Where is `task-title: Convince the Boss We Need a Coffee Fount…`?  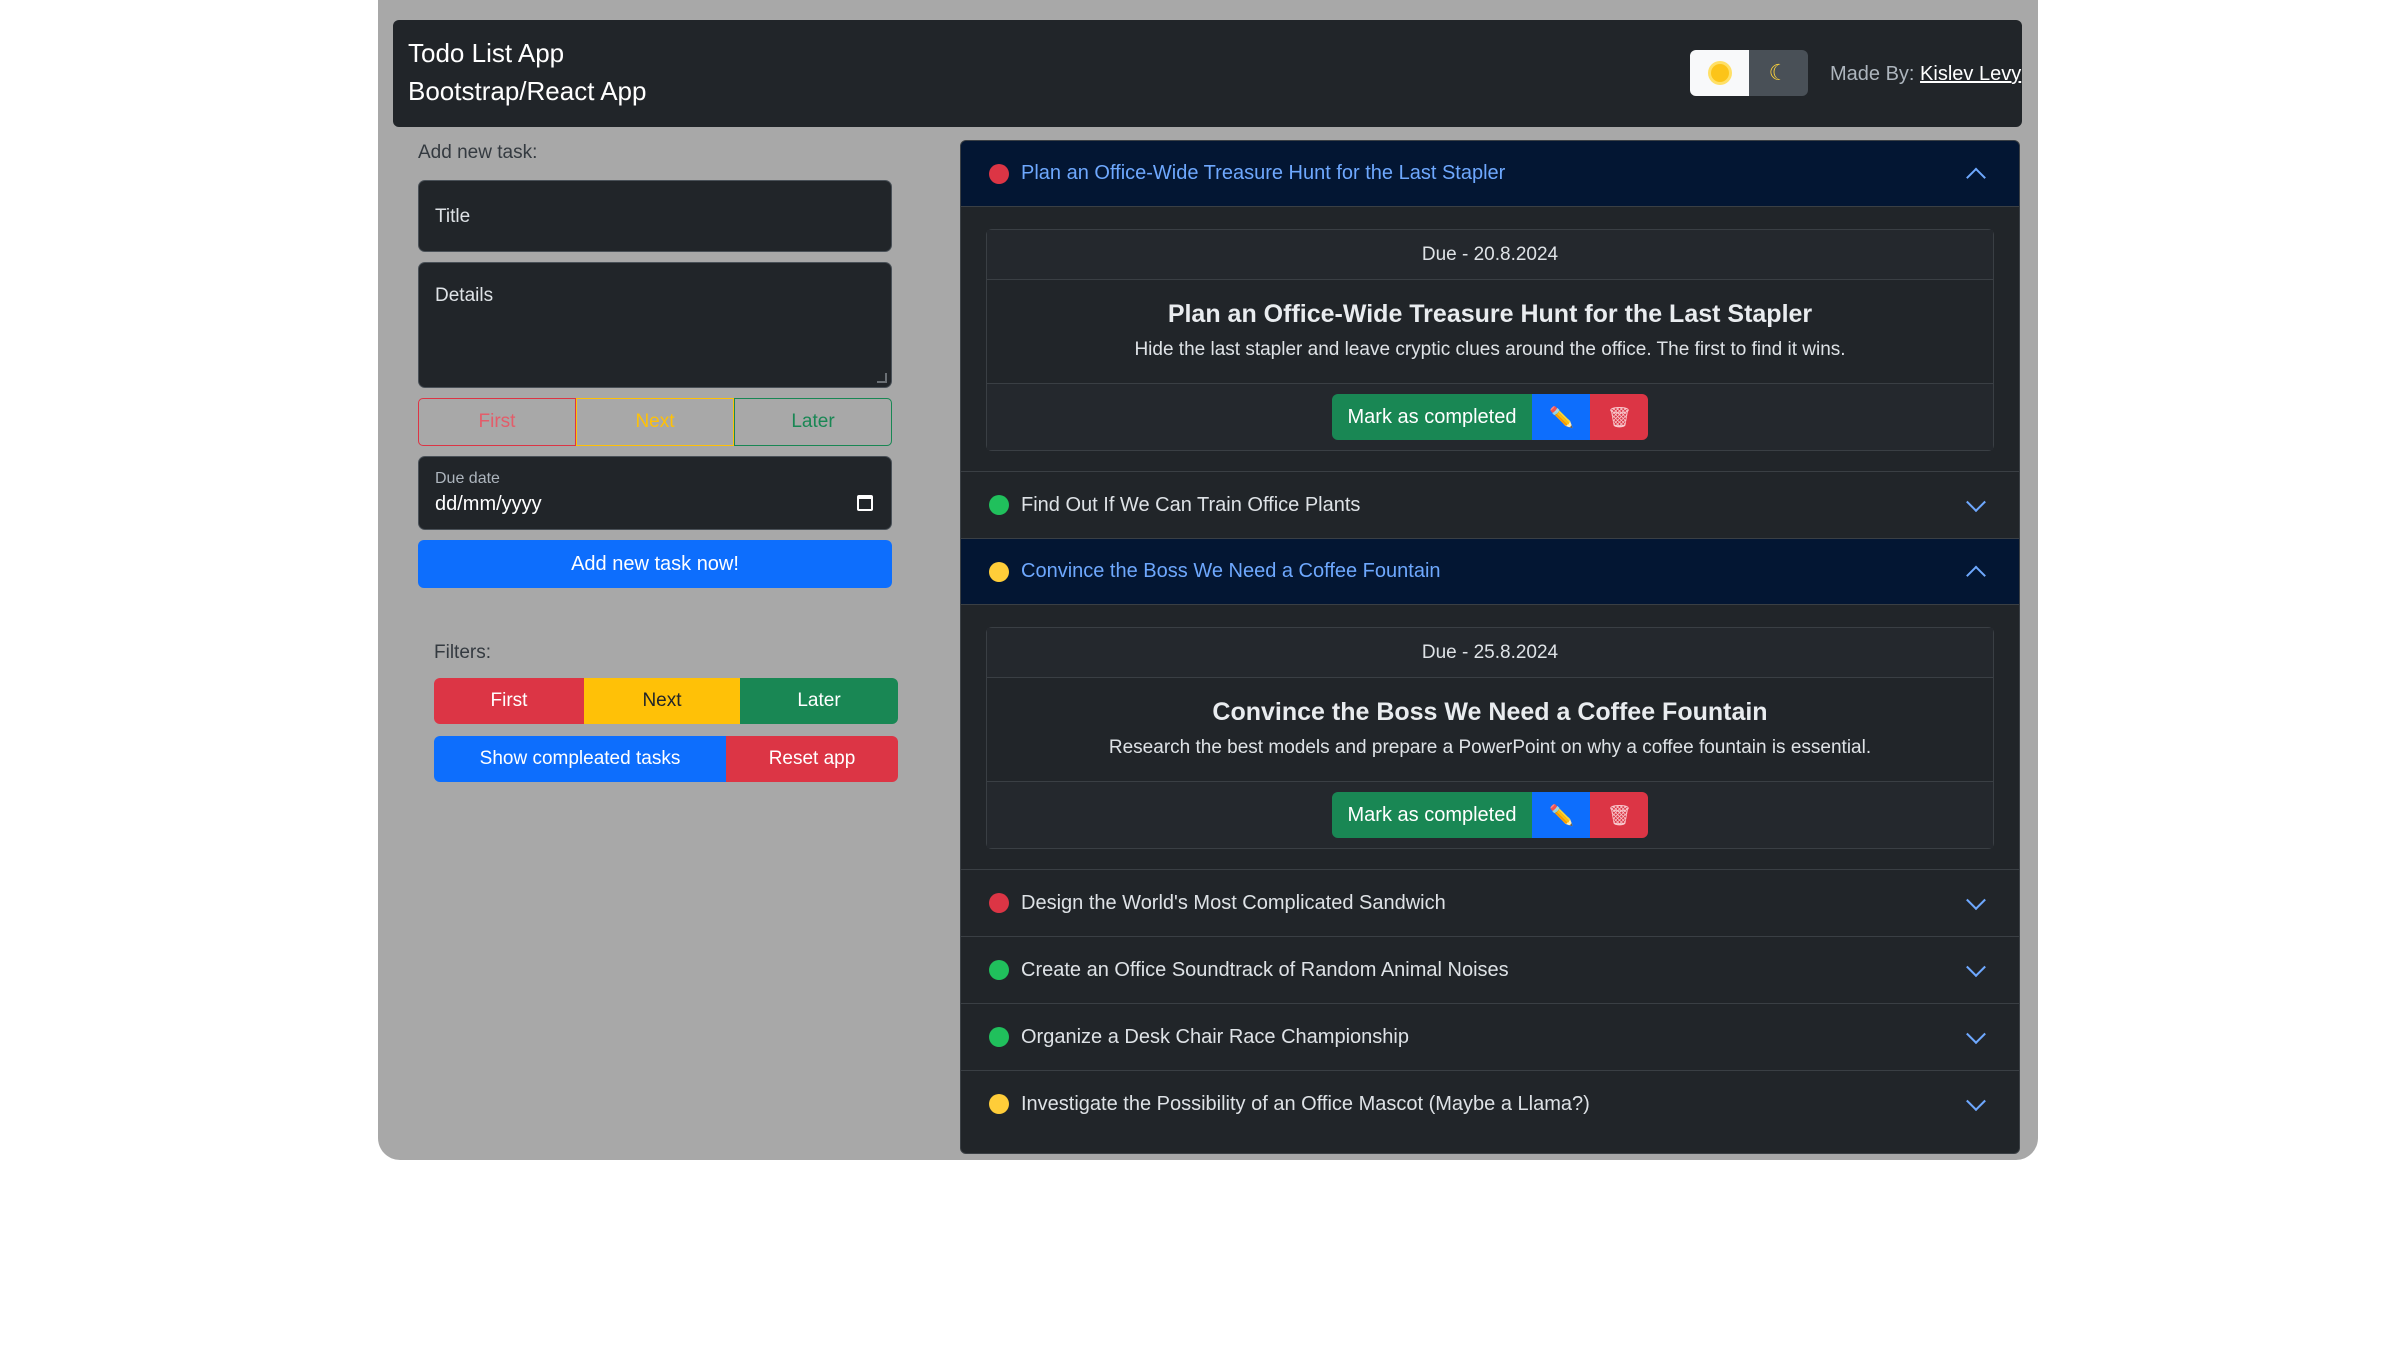 task-title: Convince the Boss We Need a Coffee Fount… is located at coordinates (1231, 571).